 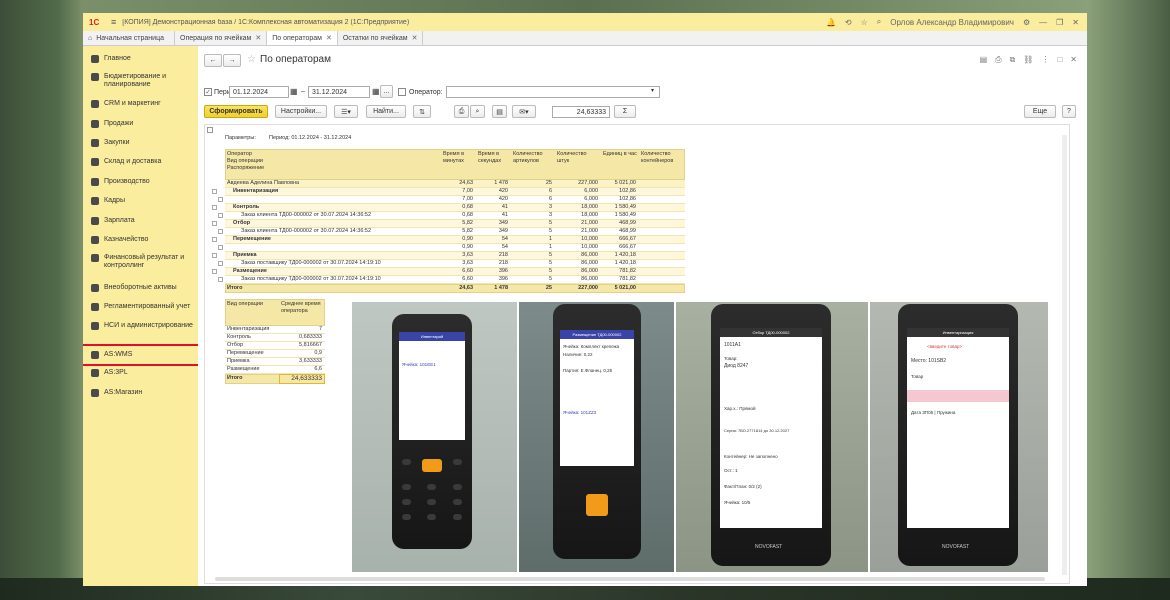 What do you see at coordinates (467, 247) in the screenshot?
I see `cell-value: 0,90` at bounding box center [467, 247].